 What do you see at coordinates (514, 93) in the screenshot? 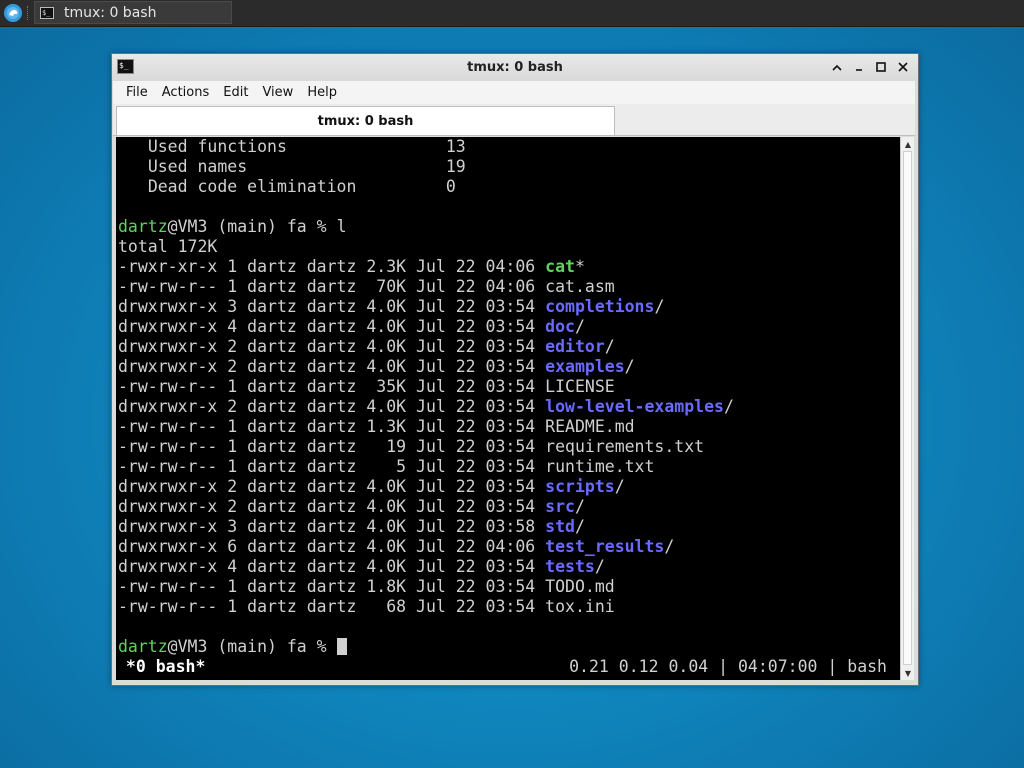
I see `menu-bar: File Actions Edit View Help` at bounding box center [514, 93].